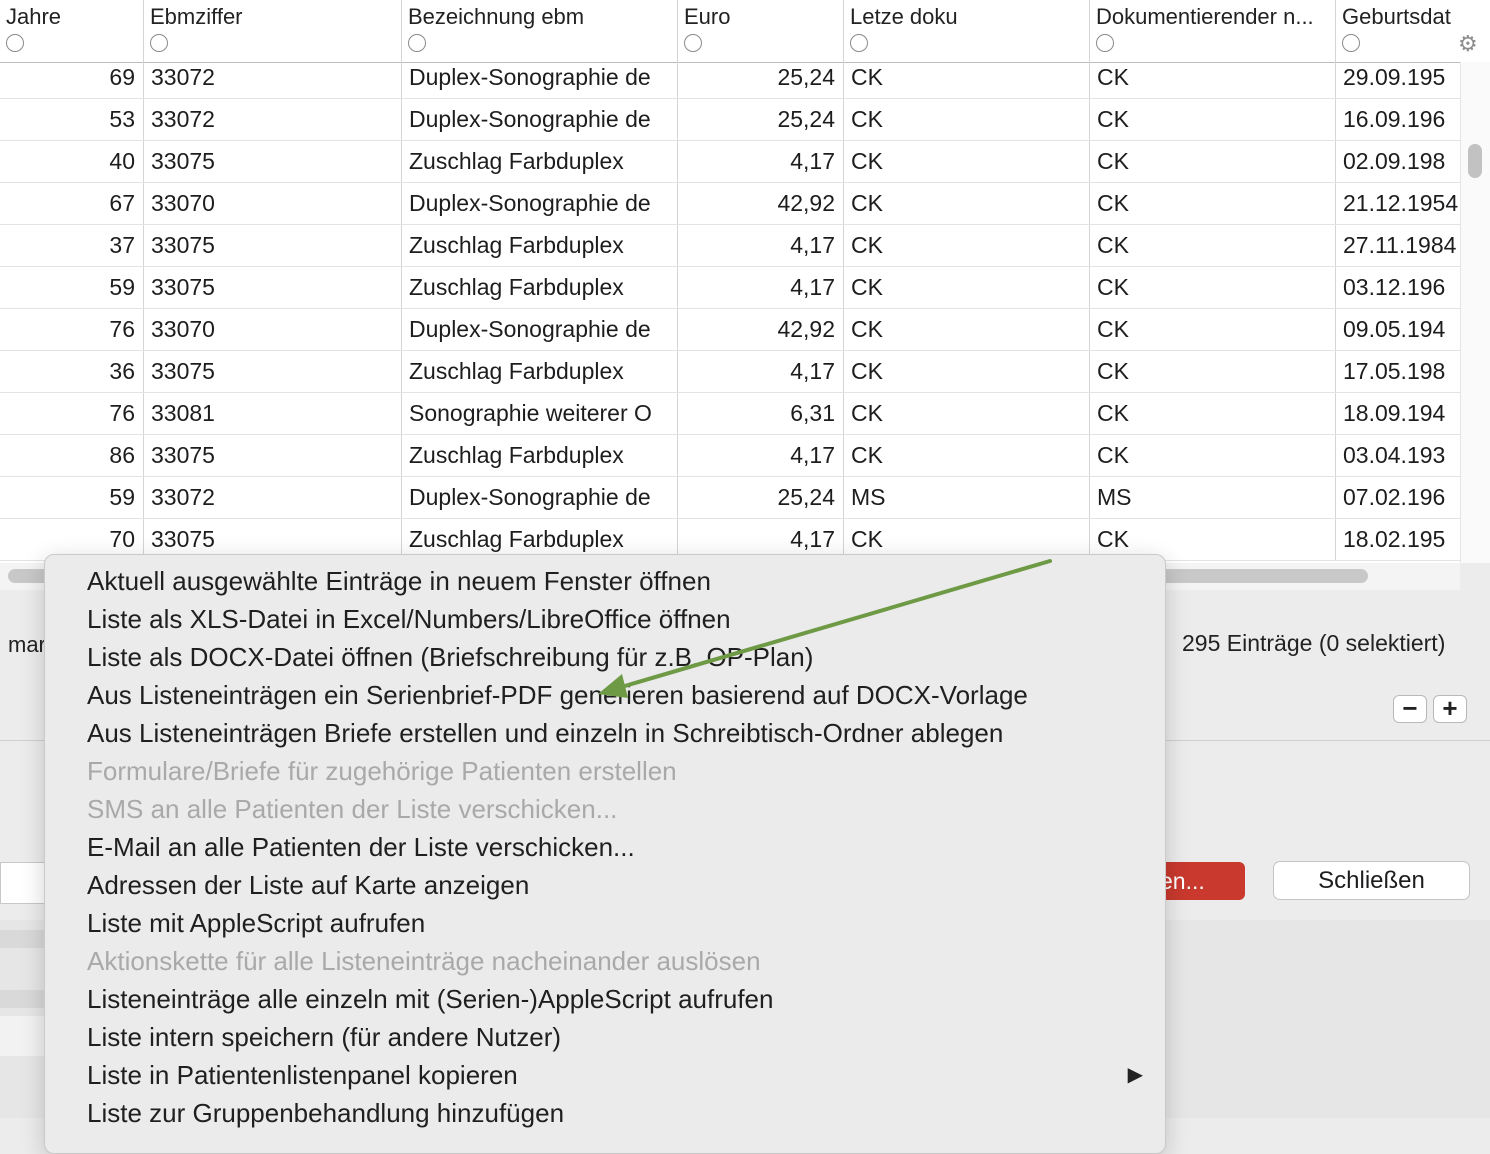 This screenshot has width=1490, height=1154. What do you see at coordinates (1394, 371) in the screenshot?
I see `cell-geburtsdatum: 17.05.198` at bounding box center [1394, 371].